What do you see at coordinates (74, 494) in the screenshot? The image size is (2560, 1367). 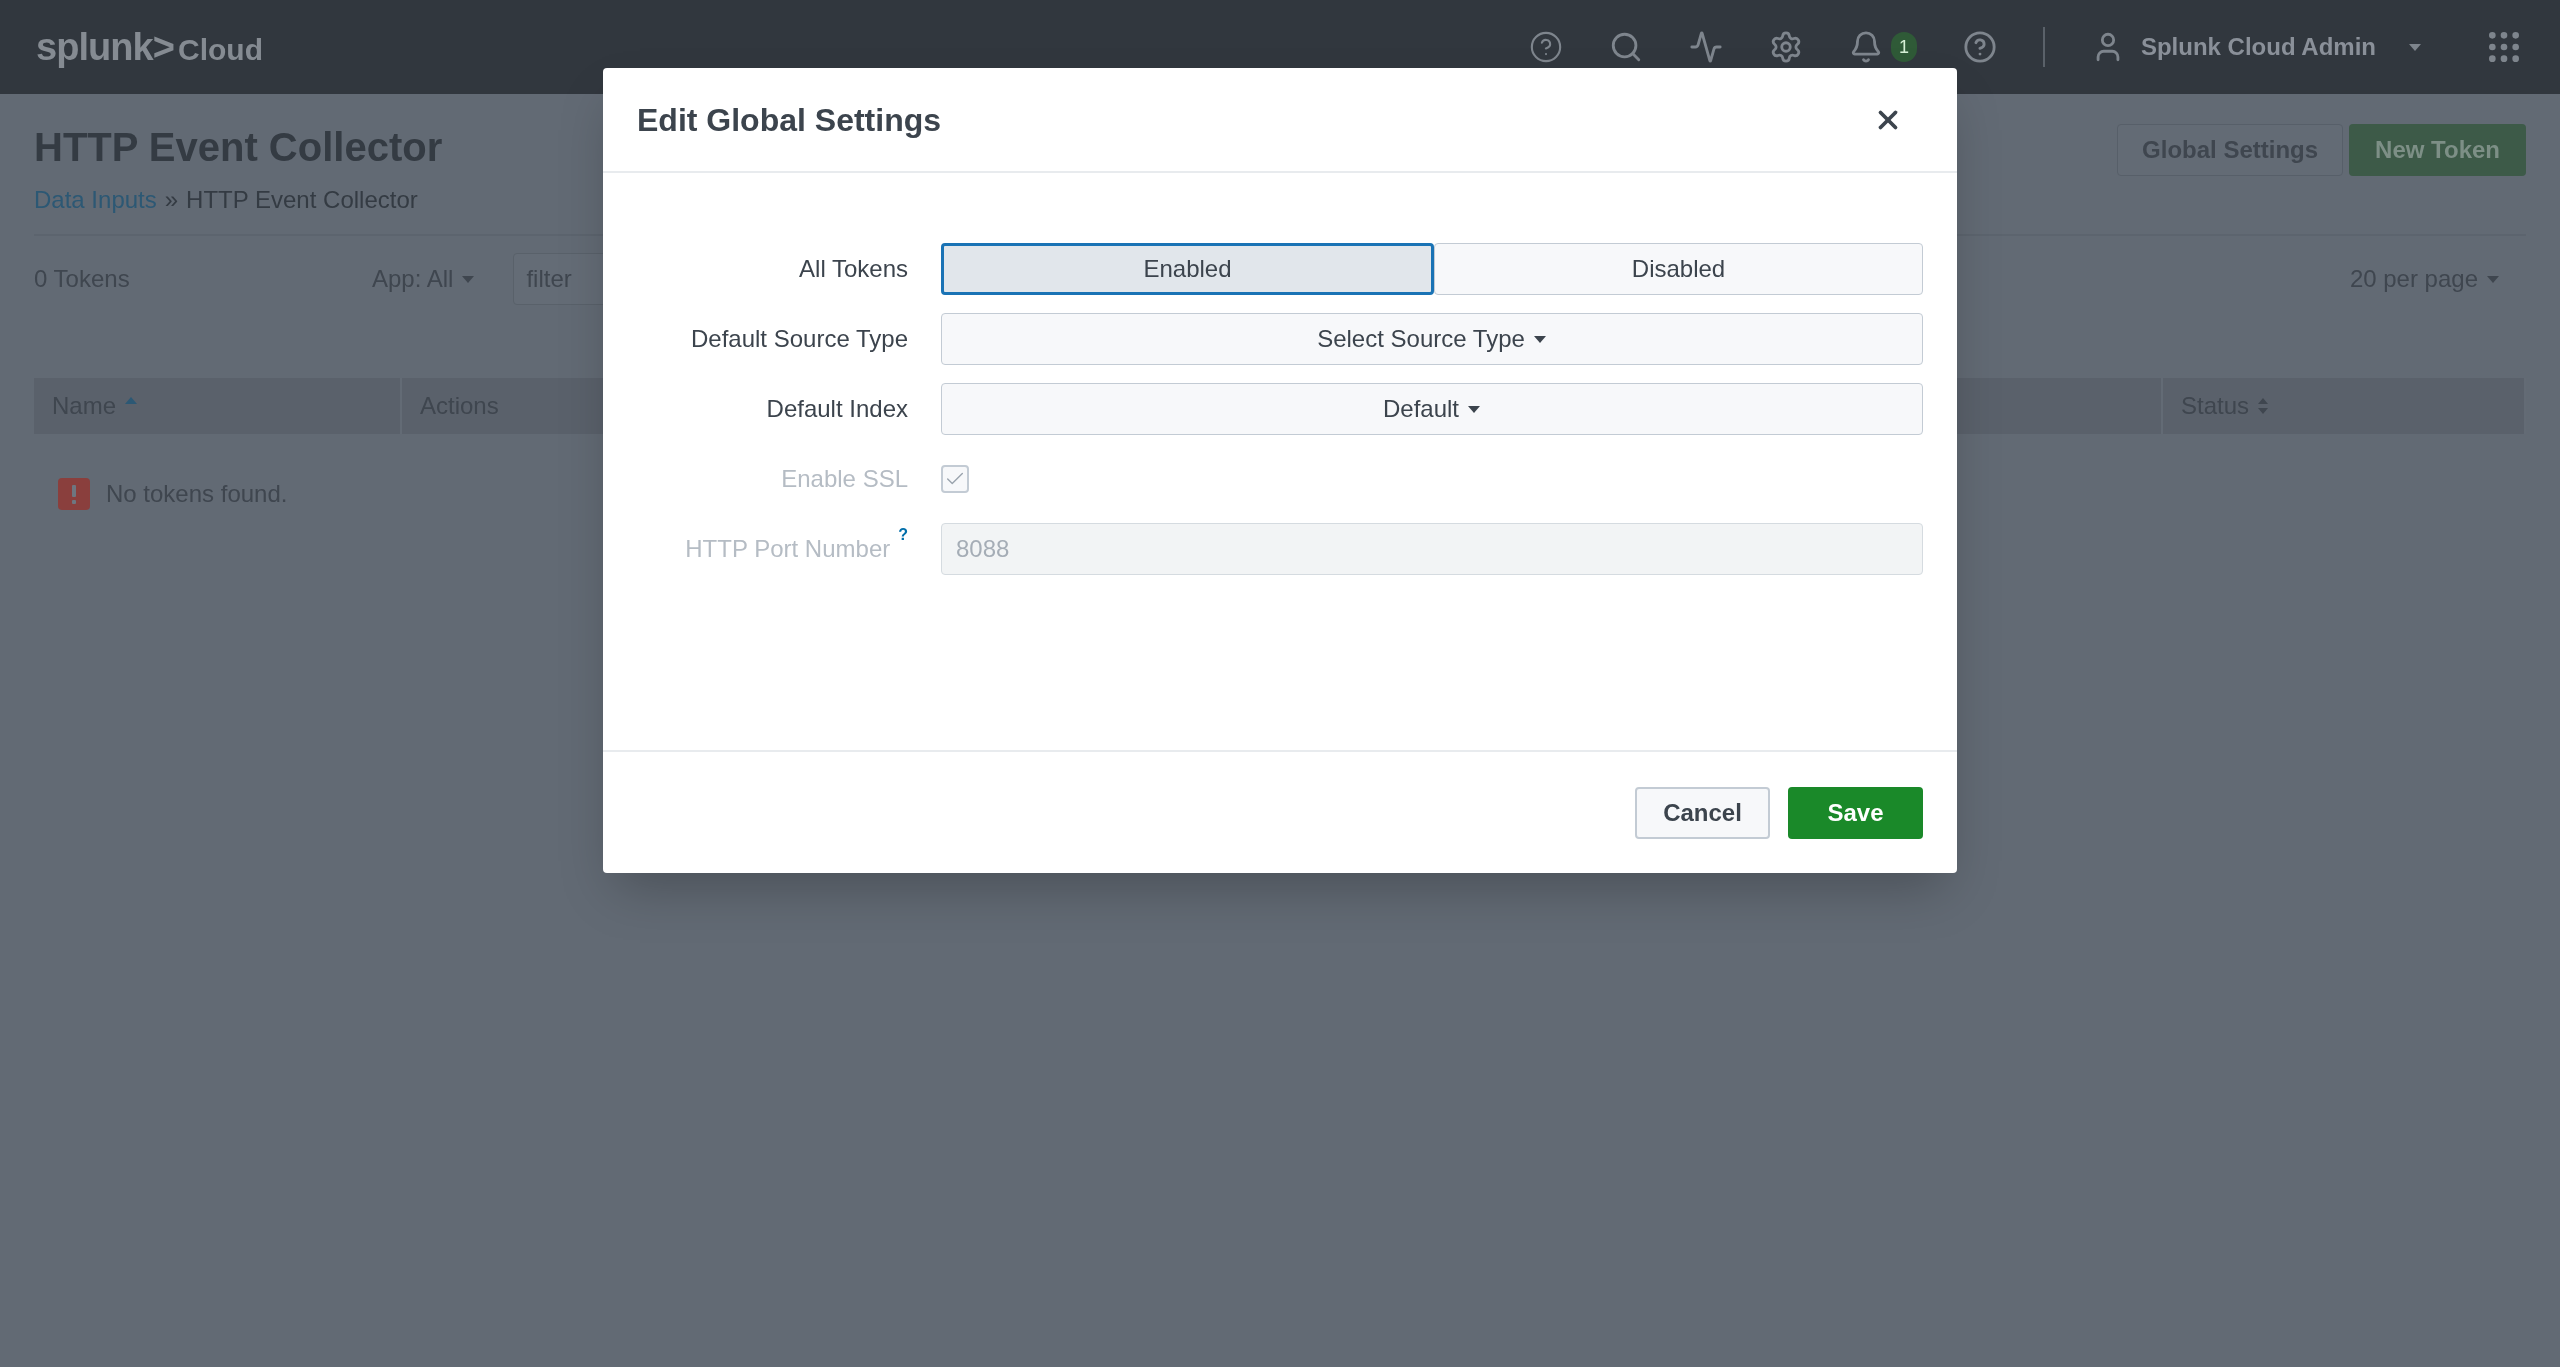 I see `alert-icon` at bounding box center [74, 494].